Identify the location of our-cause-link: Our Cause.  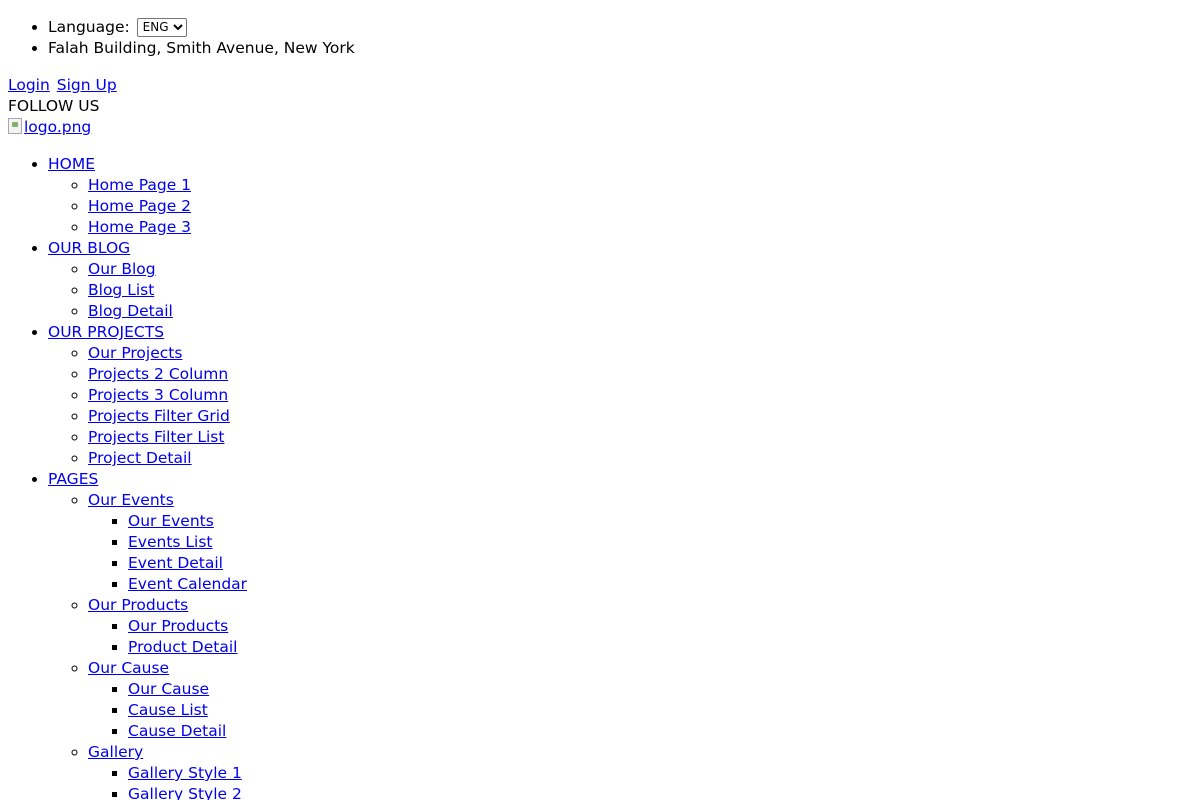
(168, 689).